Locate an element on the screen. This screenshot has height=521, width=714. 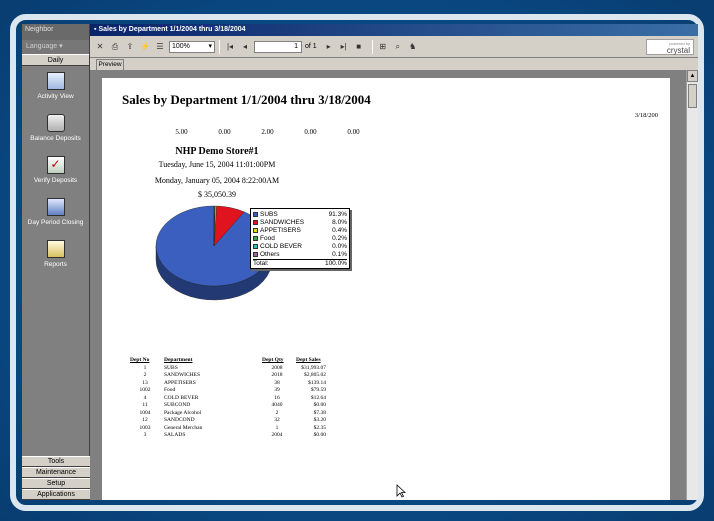
legend-entry: APPETISERS 0.4% is located at coordinates (300, 230).